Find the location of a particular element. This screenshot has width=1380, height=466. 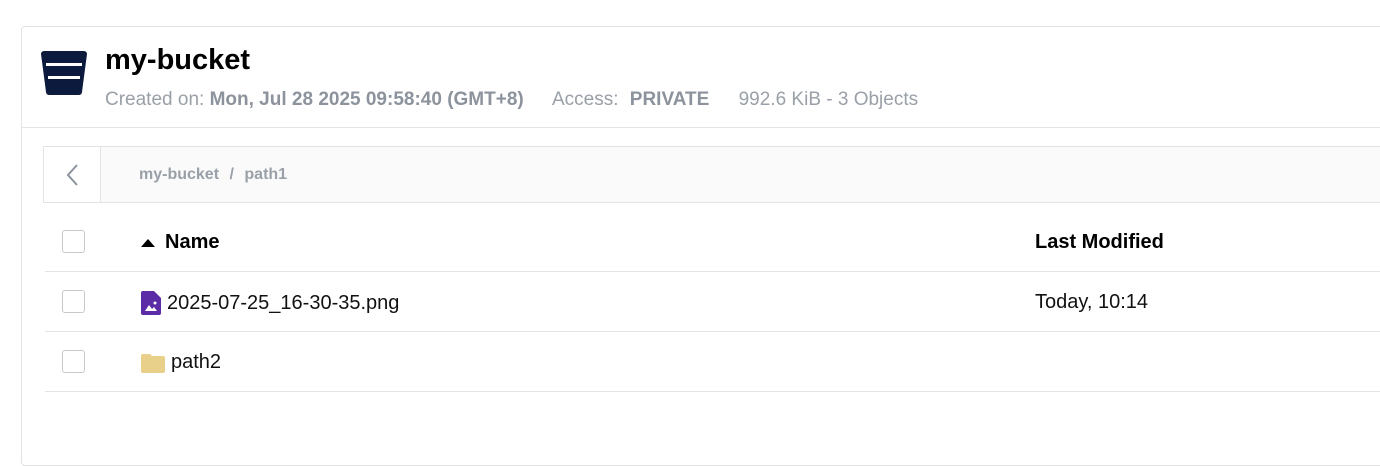

breadcrumb-item-path1: path1 is located at coordinates (265, 174).